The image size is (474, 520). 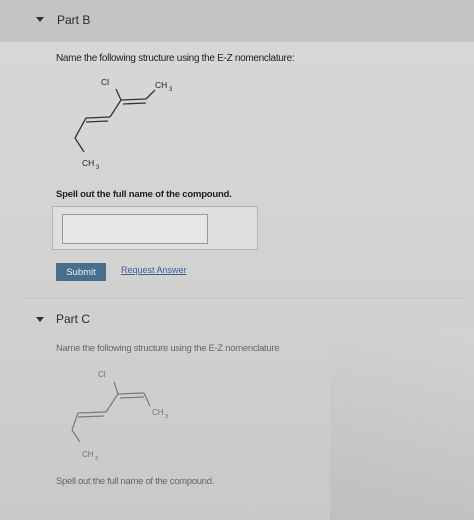 I want to click on part-b-collapse-icon, so click(x=40, y=19).